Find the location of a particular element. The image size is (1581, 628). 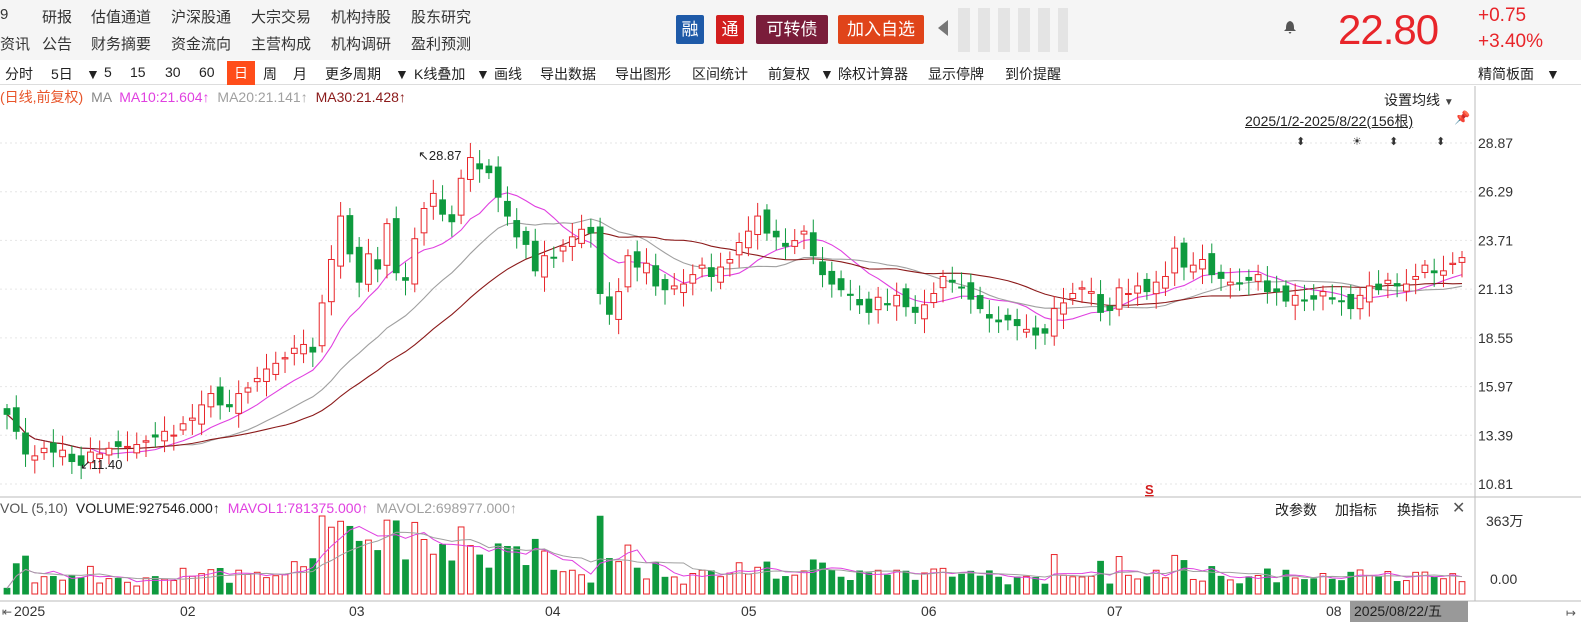

nav-item-research: 研报 is located at coordinates (57, 16).